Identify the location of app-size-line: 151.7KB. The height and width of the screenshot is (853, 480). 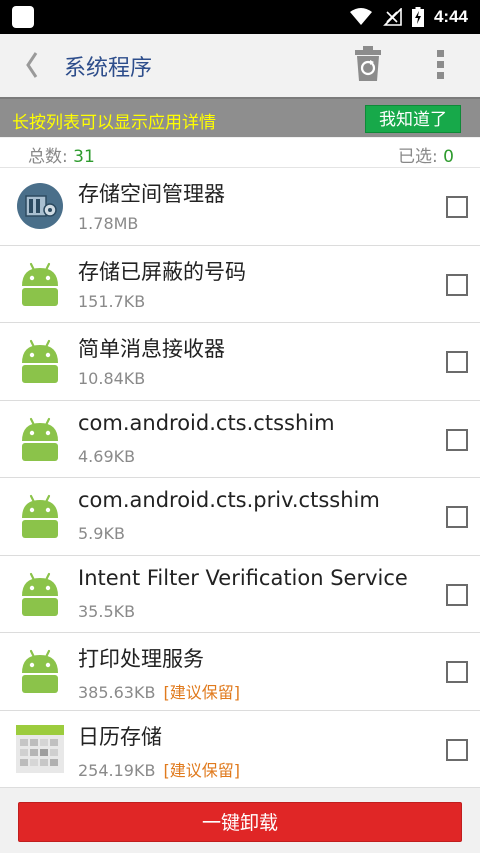
(115, 301).